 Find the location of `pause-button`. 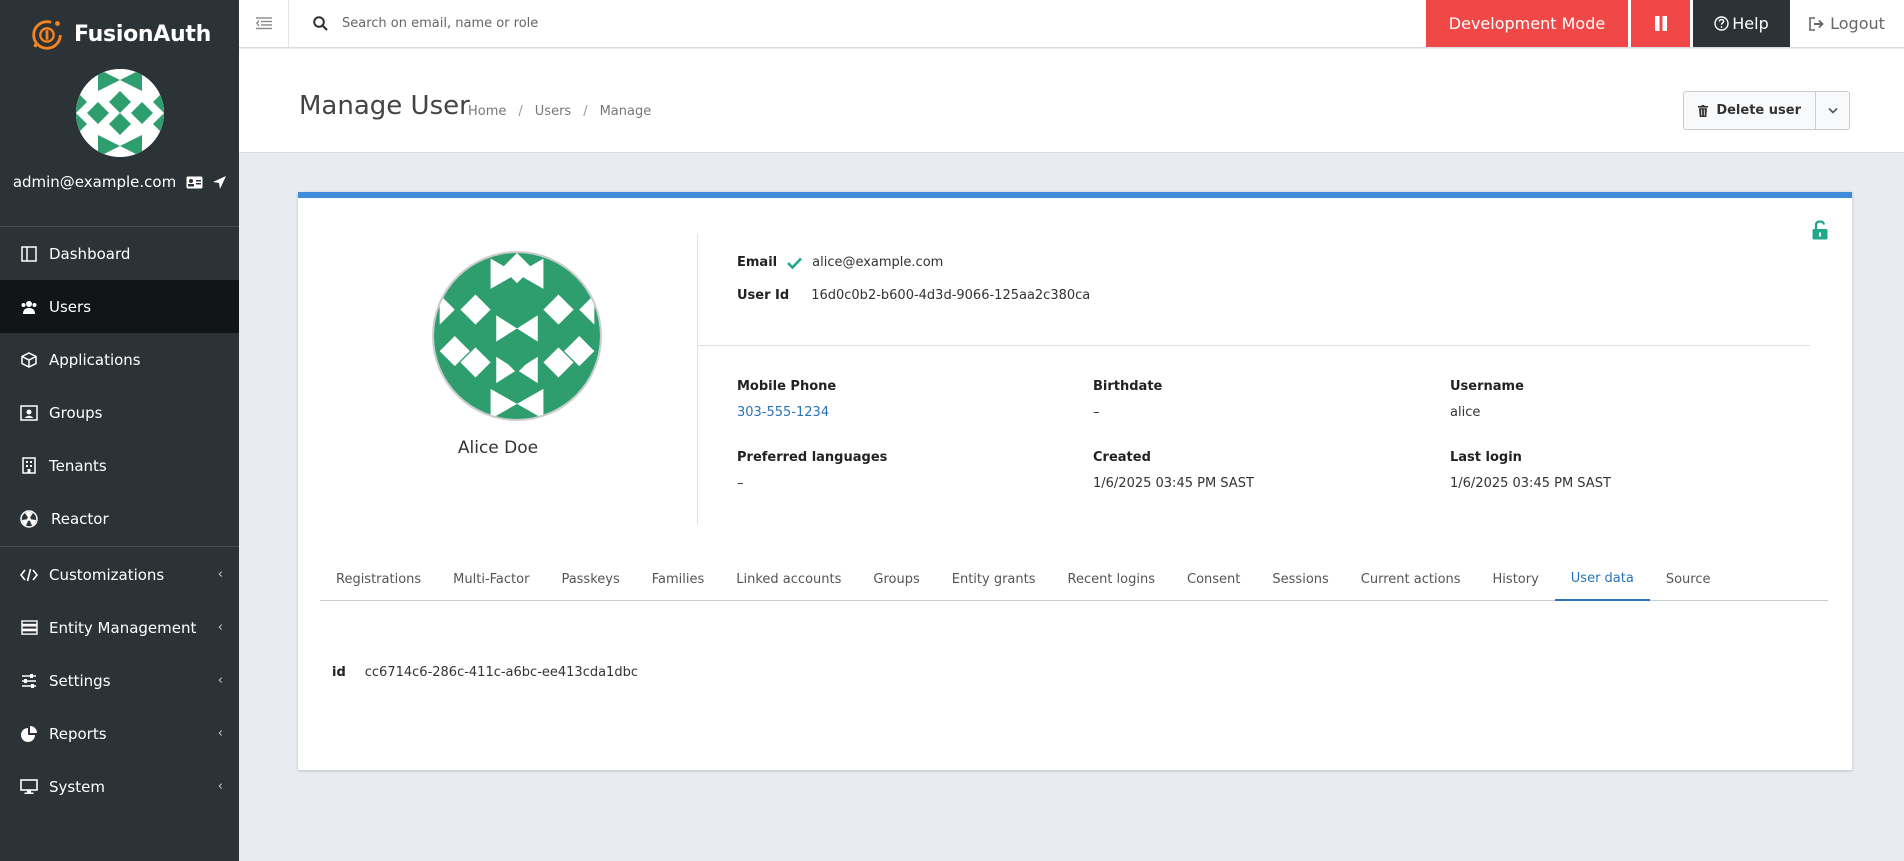

pause-button is located at coordinates (1660, 23).